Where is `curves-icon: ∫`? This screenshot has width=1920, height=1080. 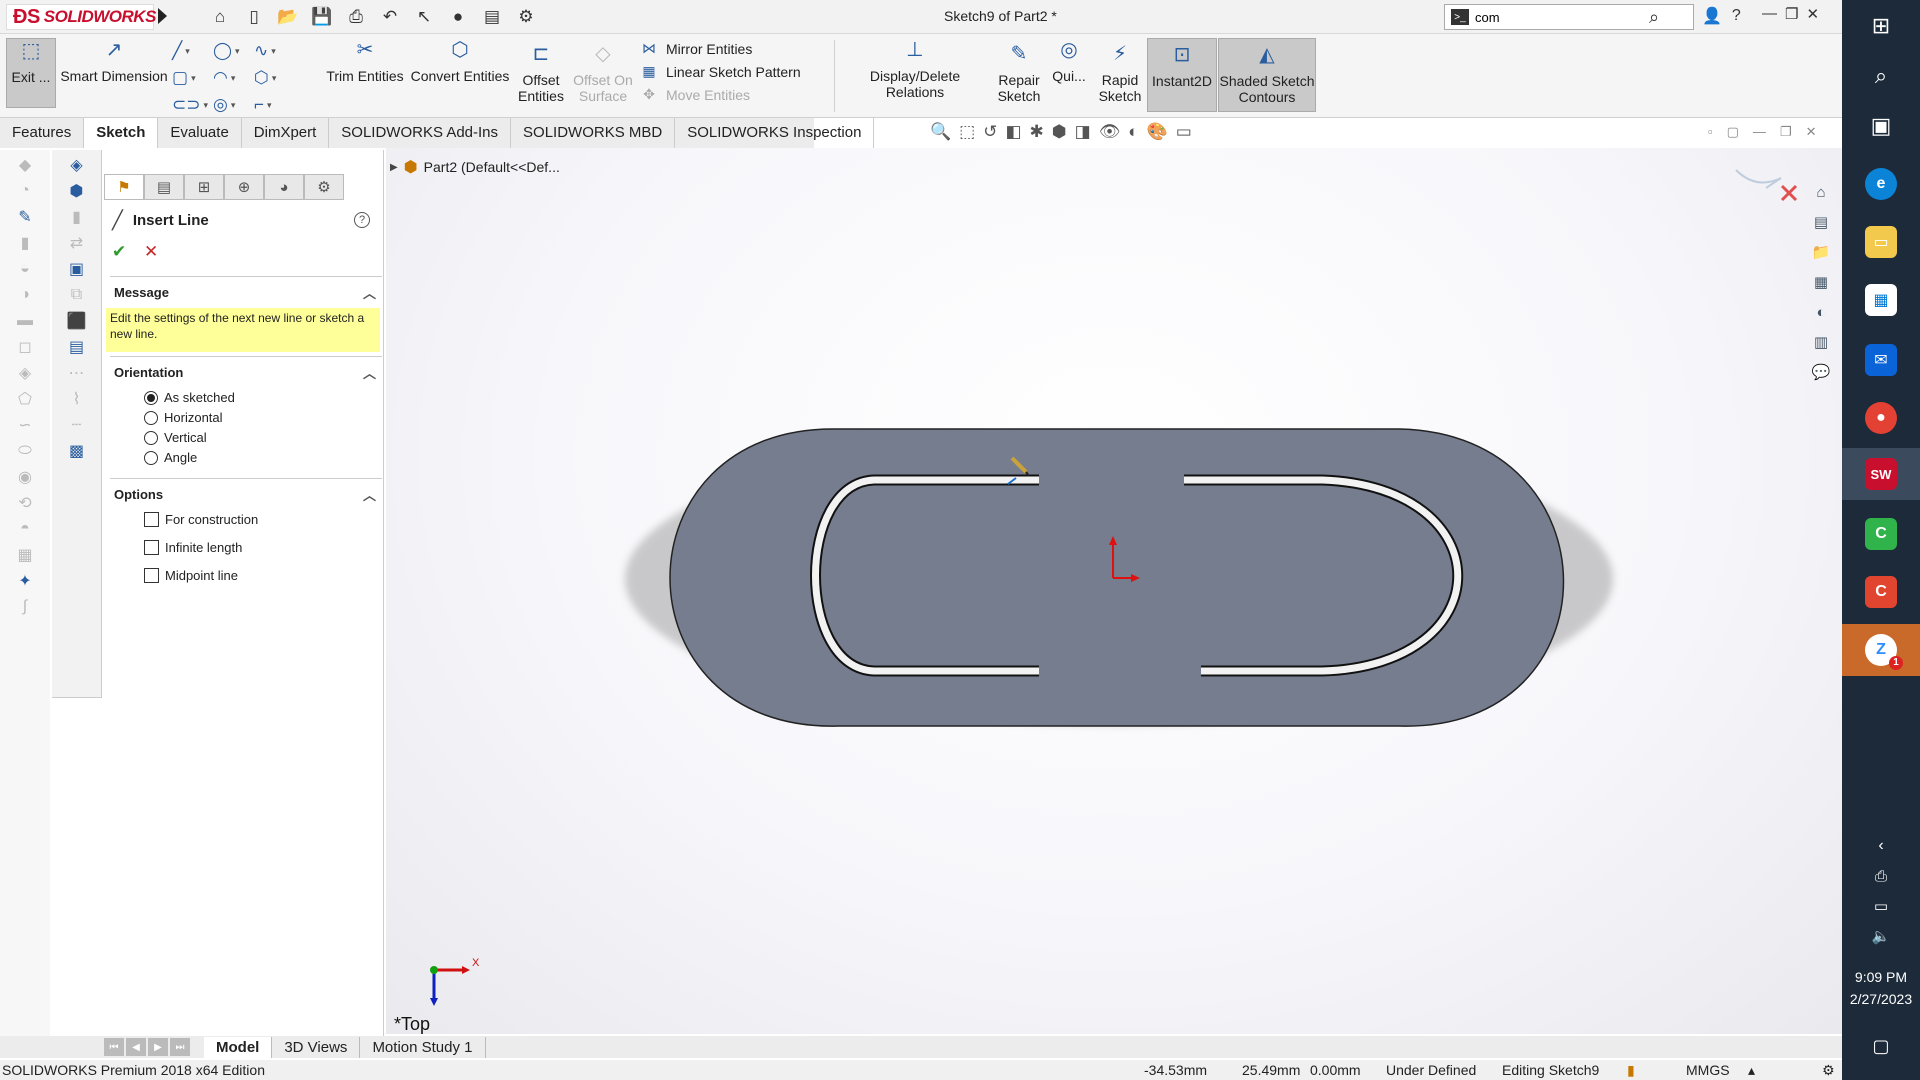 curves-icon: ∫ is located at coordinates (25, 607).